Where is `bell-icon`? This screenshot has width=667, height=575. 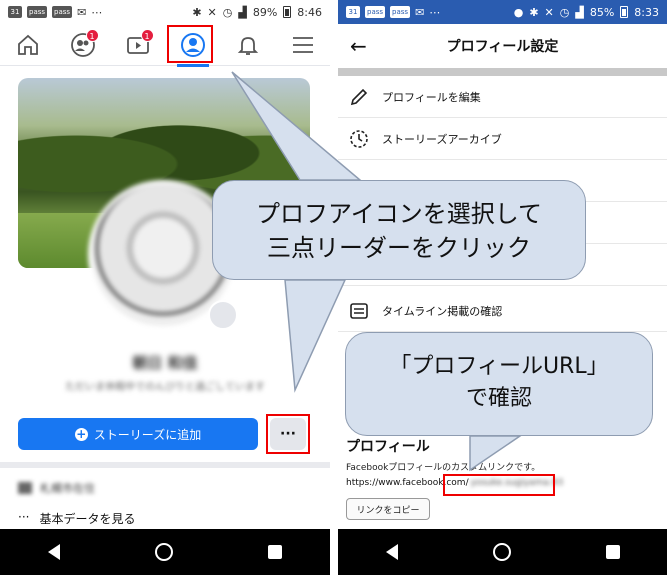 bell-icon is located at coordinates (247, 45).